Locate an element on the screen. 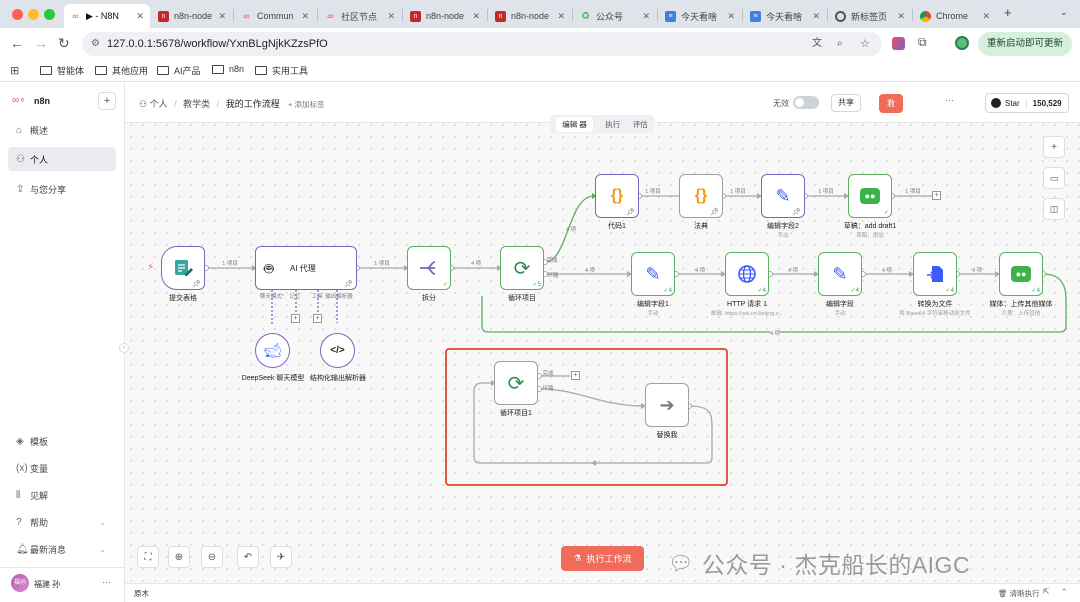 The width and height of the screenshot is (1080, 602). browser-tab: ♻ 公众号 ✕ is located at coordinates (615, 16).